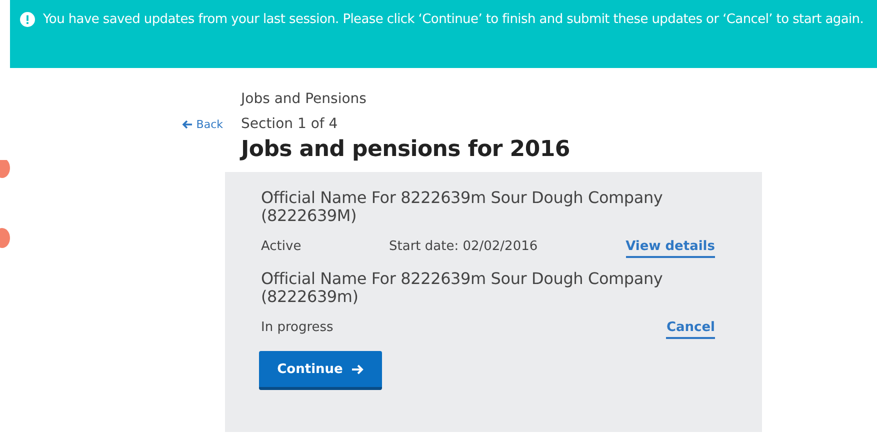 This screenshot has height=439, width=877. What do you see at coordinates (281, 246) in the screenshot?
I see `status-text: Active` at bounding box center [281, 246].